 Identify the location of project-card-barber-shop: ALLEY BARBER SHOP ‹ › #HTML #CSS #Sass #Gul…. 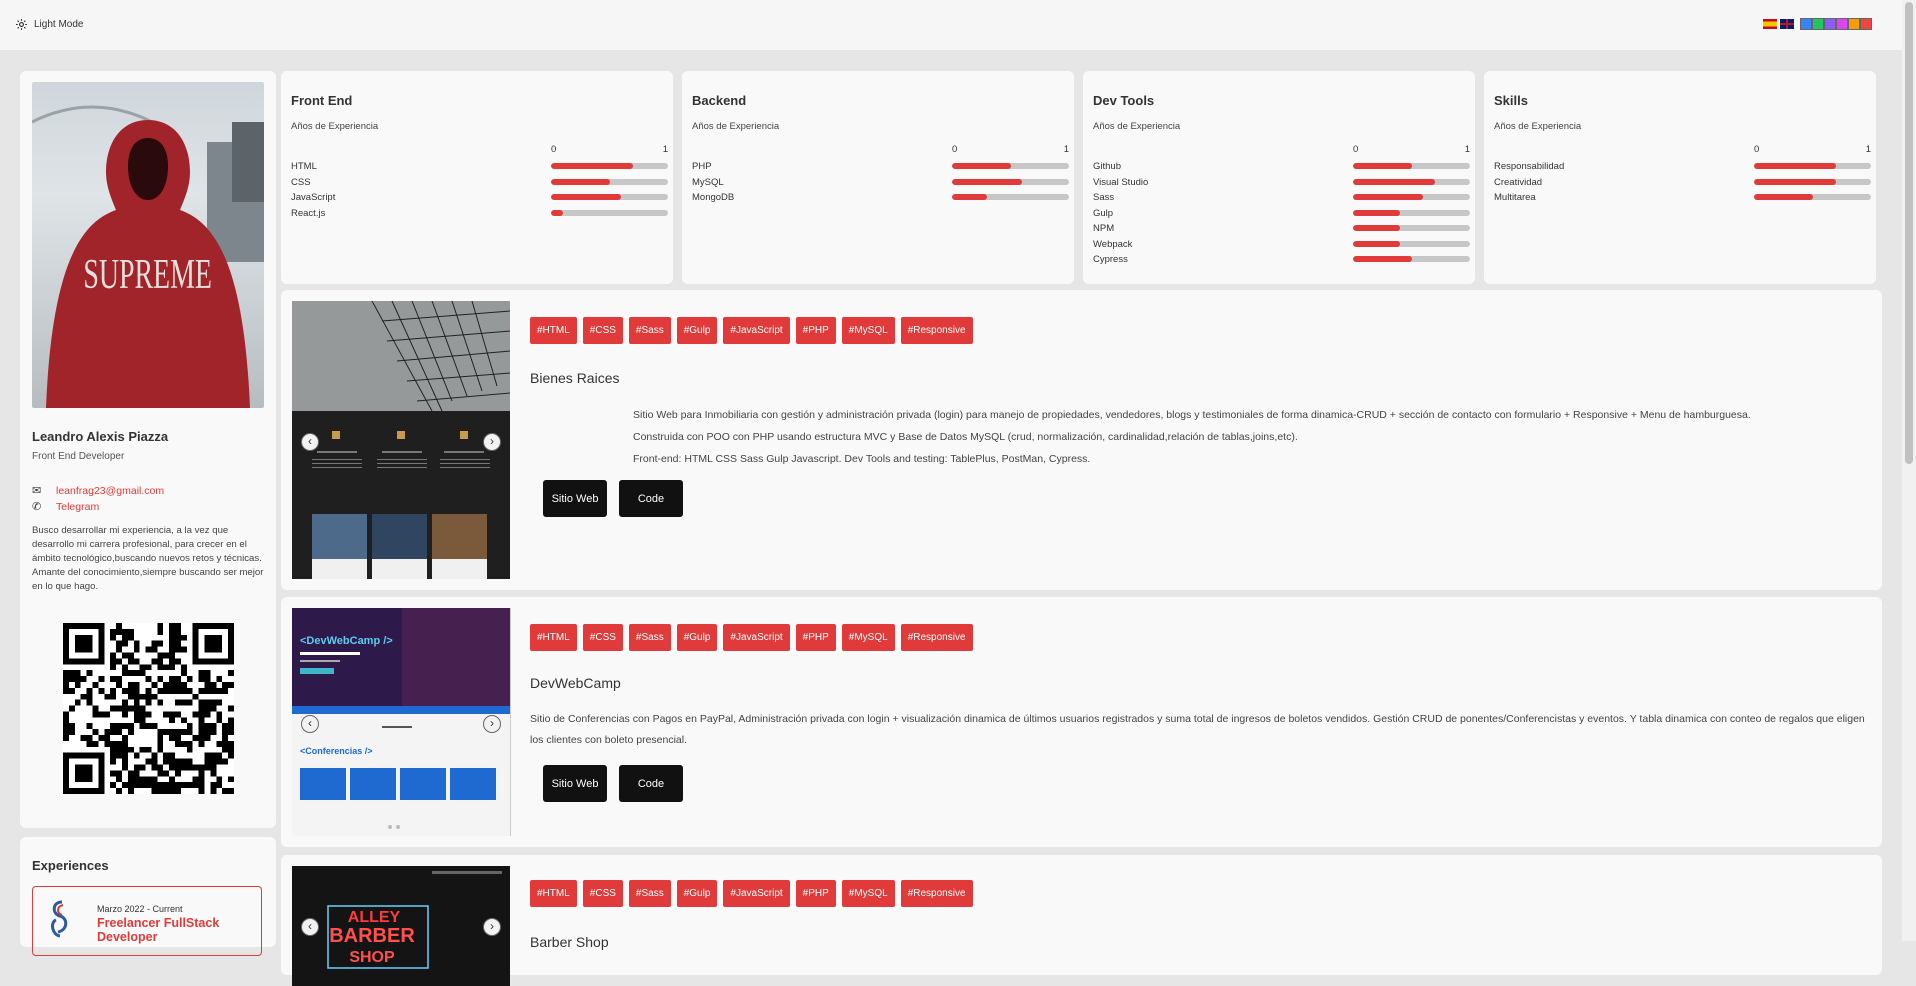
(1081, 920).